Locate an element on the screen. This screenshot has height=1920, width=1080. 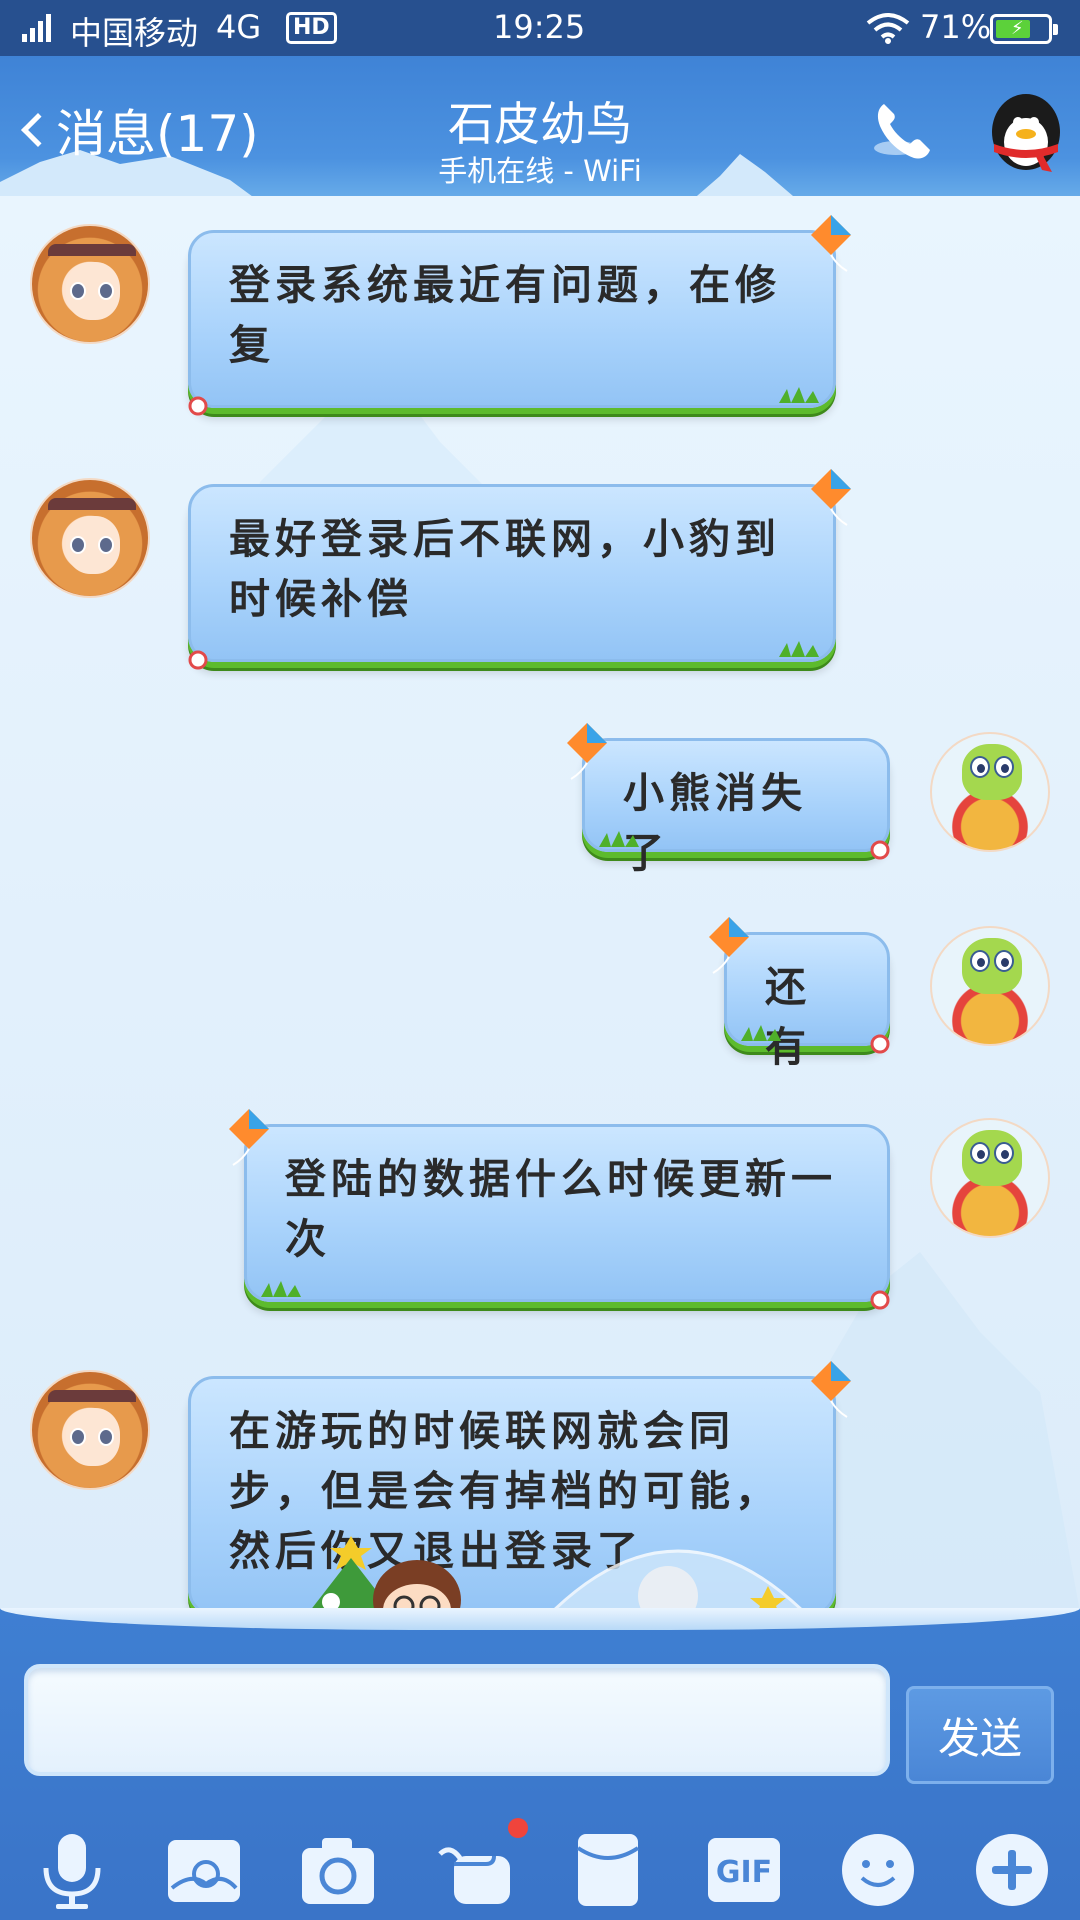
more-button is located at coordinates (1012, 1870).